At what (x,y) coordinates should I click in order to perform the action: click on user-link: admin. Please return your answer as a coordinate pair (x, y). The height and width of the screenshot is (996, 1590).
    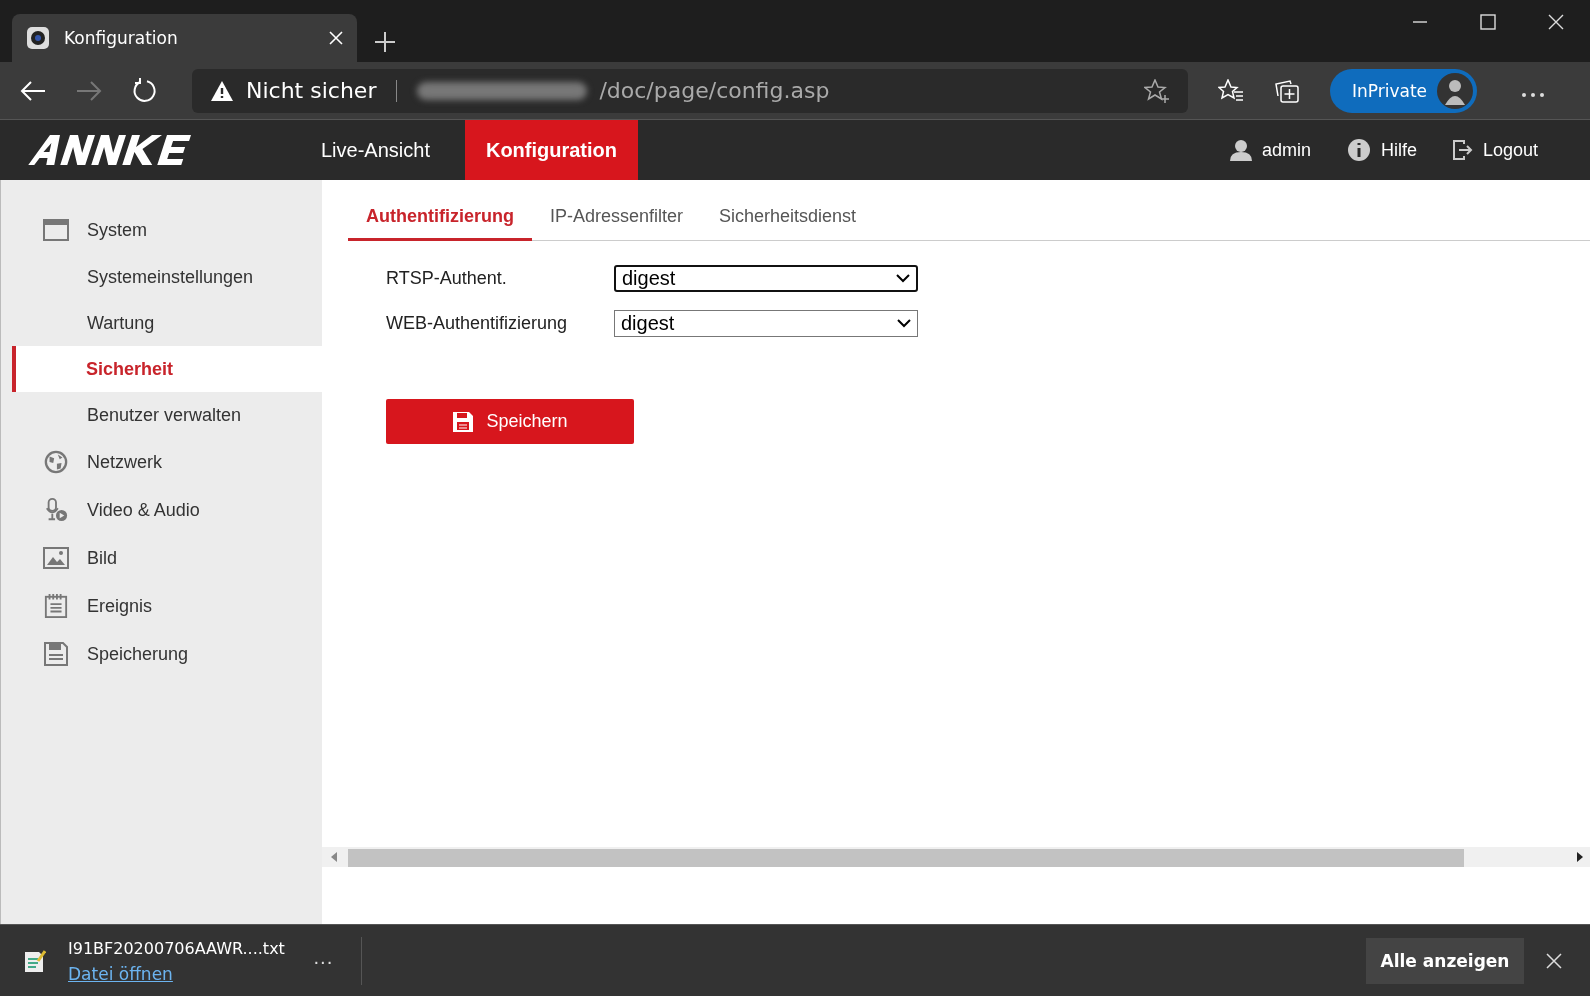
    Looking at the image, I should click on (1270, 150).